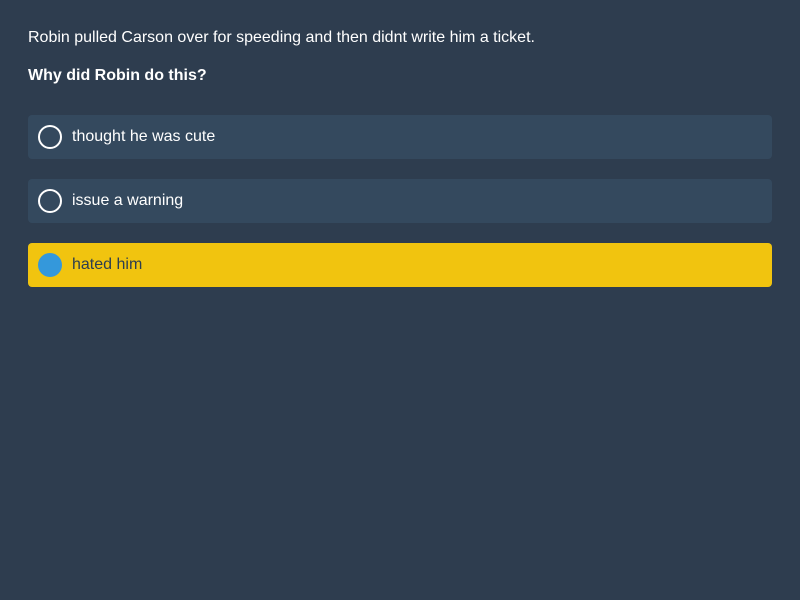  What do you see at coordinates (50, 265) in the screenshot?
I see `radio-checked-icon` at bounding box center [50, 265].